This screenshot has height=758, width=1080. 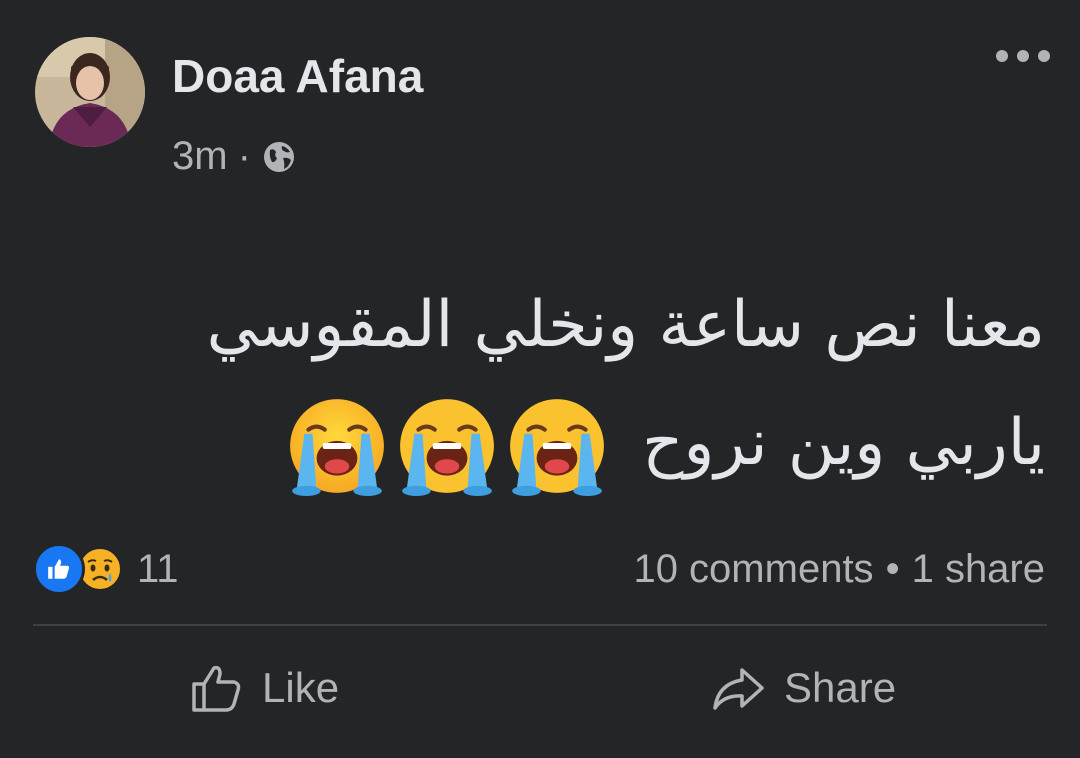 I want to click on post-text-line-2: ياربي وين نروح, so click(x=542, y=443).